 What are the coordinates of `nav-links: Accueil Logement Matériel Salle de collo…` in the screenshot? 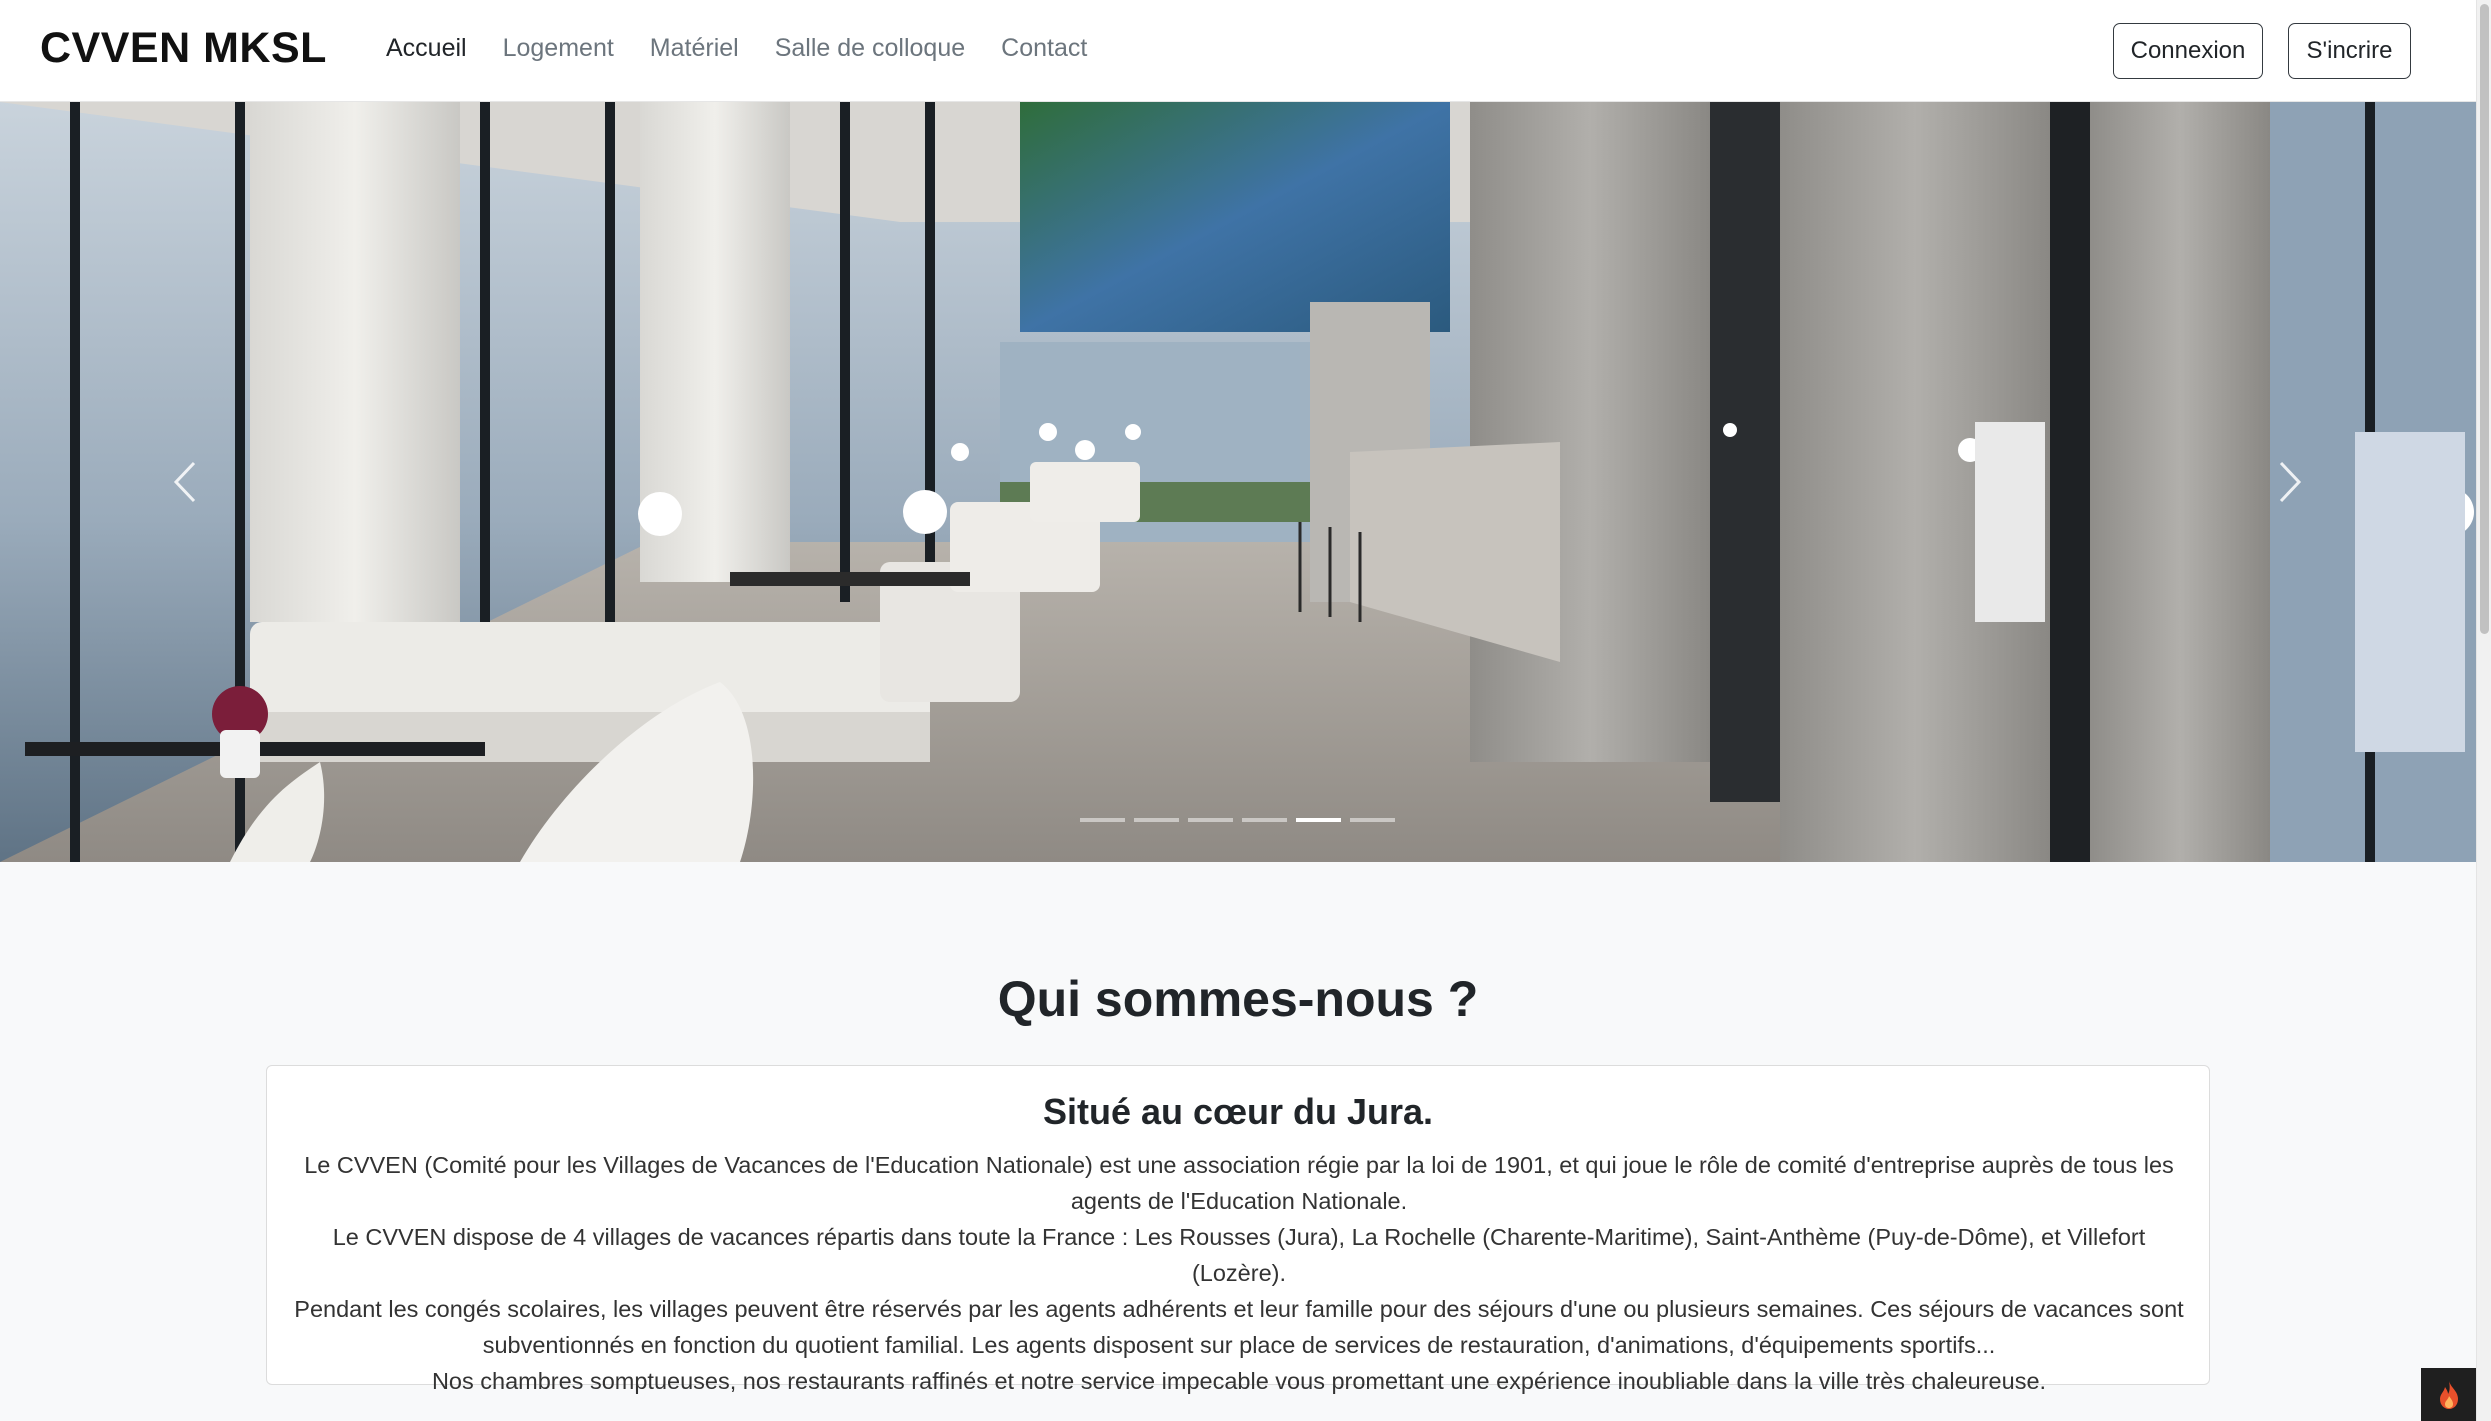 It's located at (736, 48).